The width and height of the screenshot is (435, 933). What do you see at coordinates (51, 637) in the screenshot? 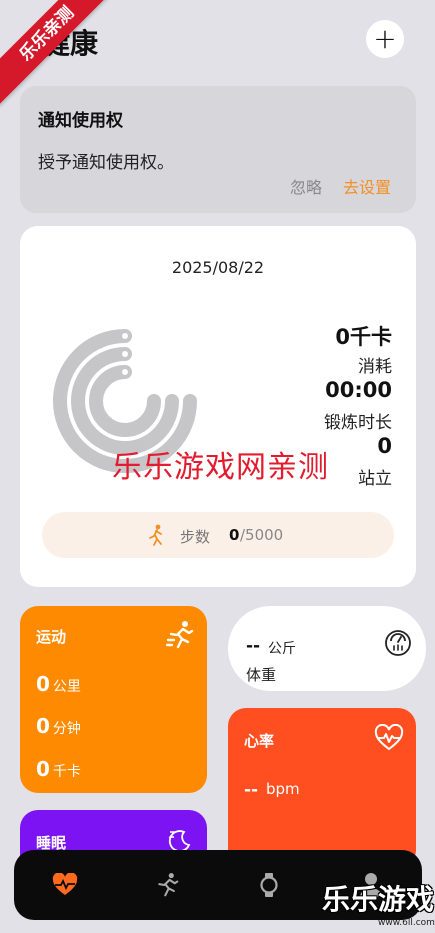
I see `exercise-title: 运动` at bounding box center [51, 637].